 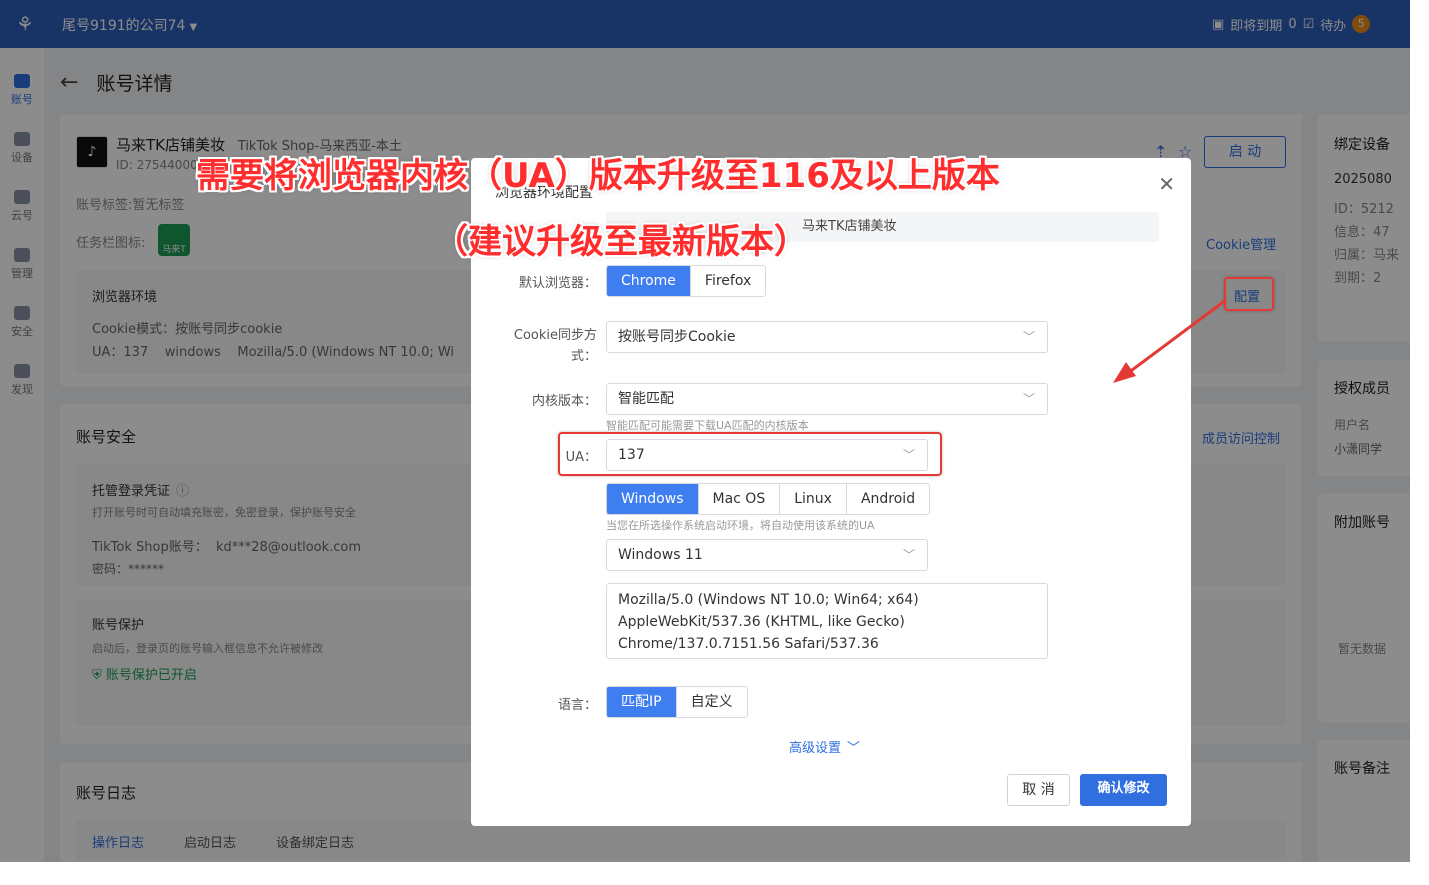 What do you see at coordinates (642, 702) in the screenshot?
I see `lang-option-match-ip: 匹配IP` at bounding box center [642, 702].